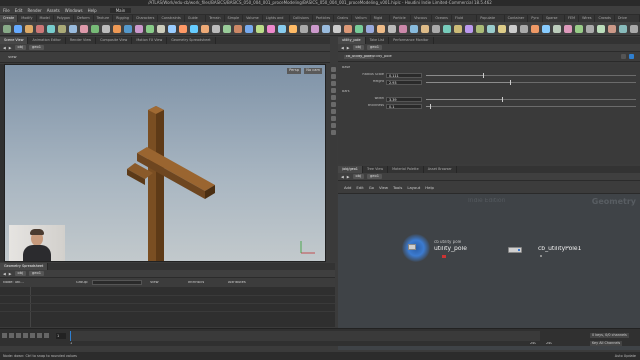 Image resolution: width=640 pixels, height=360 pixels. What do you see at coordinates (6, 10) in the screenshot?
I see `menu-file: File` at bounding box center [6, 10].